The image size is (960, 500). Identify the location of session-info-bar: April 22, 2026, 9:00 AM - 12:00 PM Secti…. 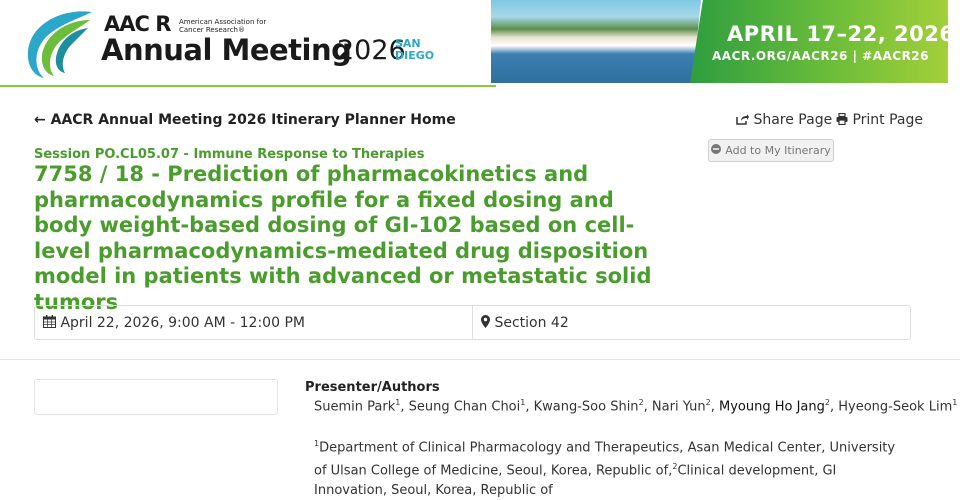
(472, 322).